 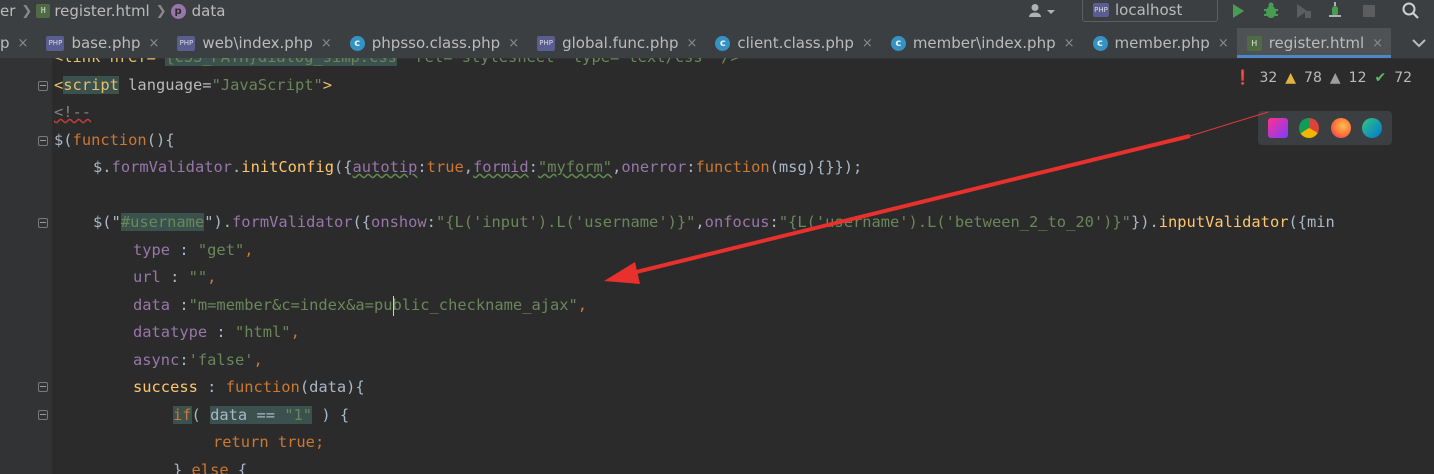 I want to click on tab-label: register.html, so click(x=1316, y=43).